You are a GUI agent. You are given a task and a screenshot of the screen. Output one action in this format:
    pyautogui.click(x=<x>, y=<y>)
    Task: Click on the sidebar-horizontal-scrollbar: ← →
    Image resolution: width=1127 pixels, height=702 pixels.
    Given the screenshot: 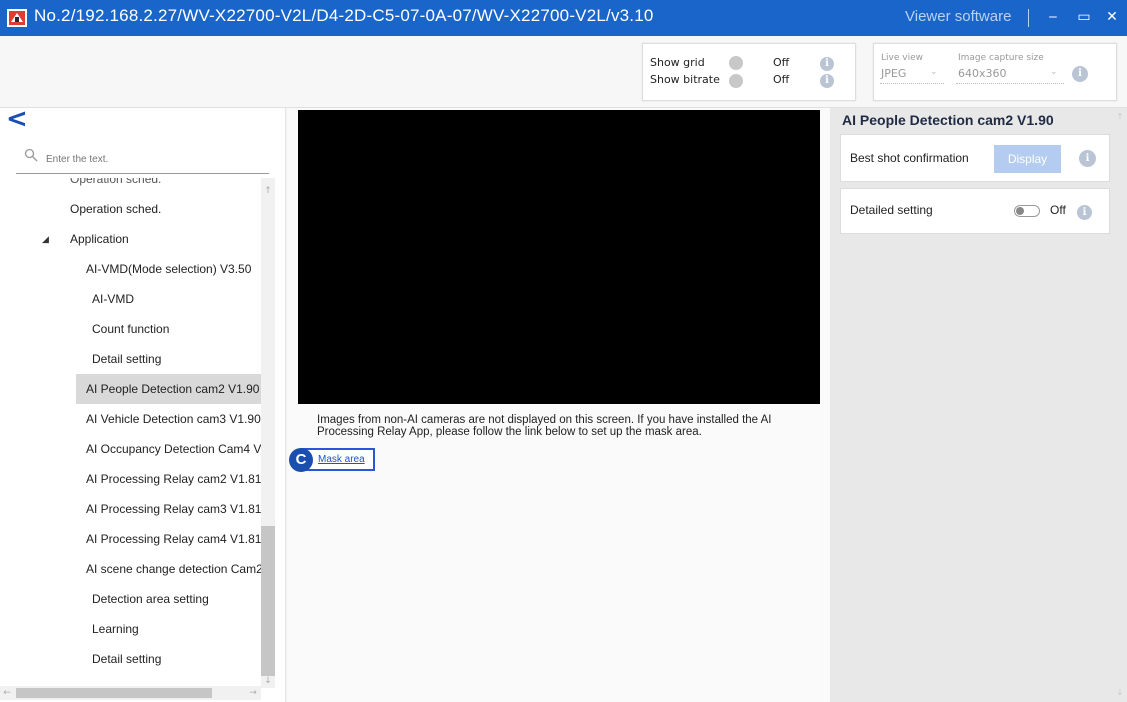 What is the action you would take?
    pyautogui.click(x=130, y=693)
    